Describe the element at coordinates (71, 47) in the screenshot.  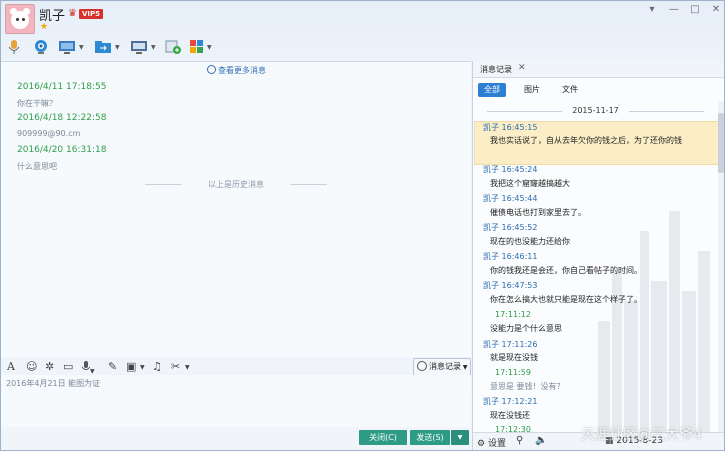
I see `screen-share-icon: ▼` at that location.